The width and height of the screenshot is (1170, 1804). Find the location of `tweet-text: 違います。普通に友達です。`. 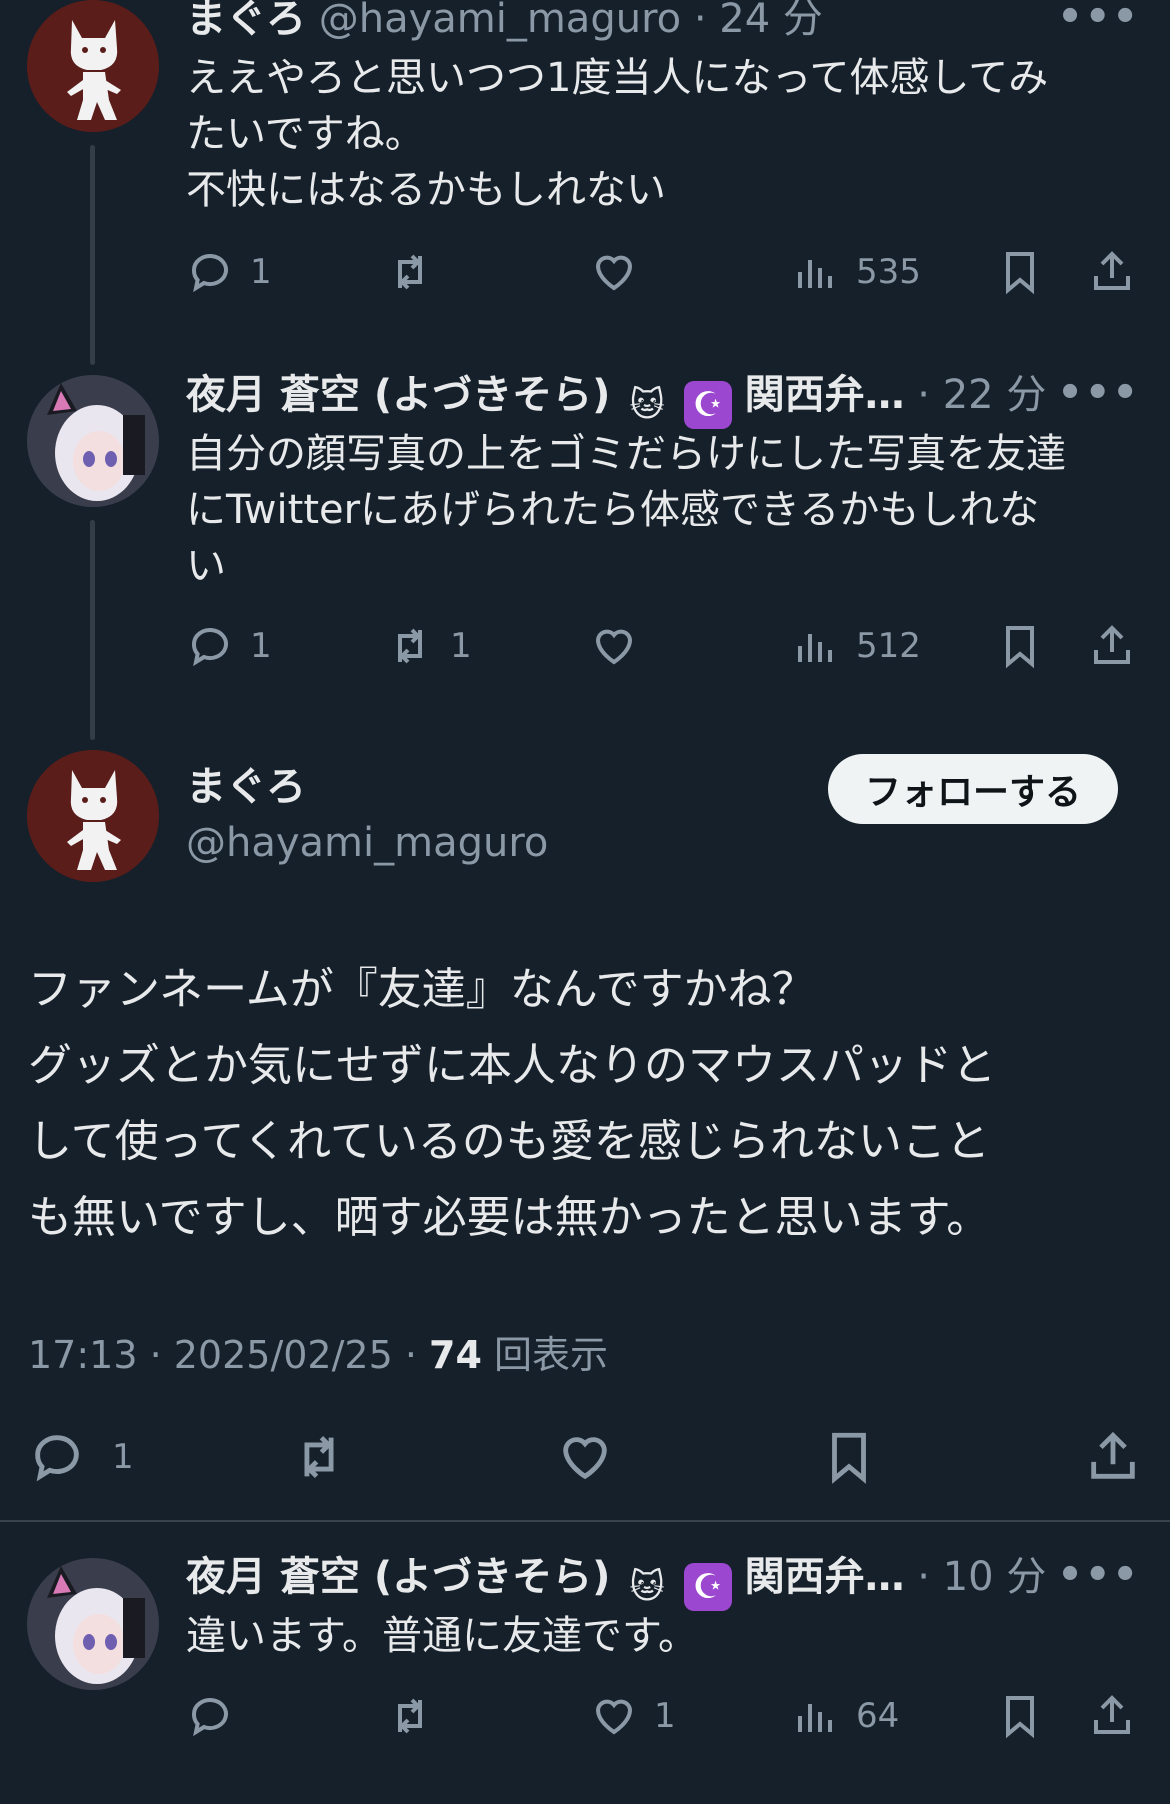

tweet-text: 違います。普通に友達です。 is located at coordinates (442, 1636).